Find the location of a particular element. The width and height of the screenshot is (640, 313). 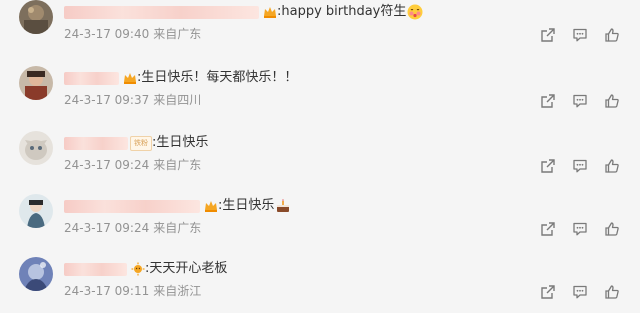

fan-tag-badge: 铁粉 is located at coordinates (141, 143).